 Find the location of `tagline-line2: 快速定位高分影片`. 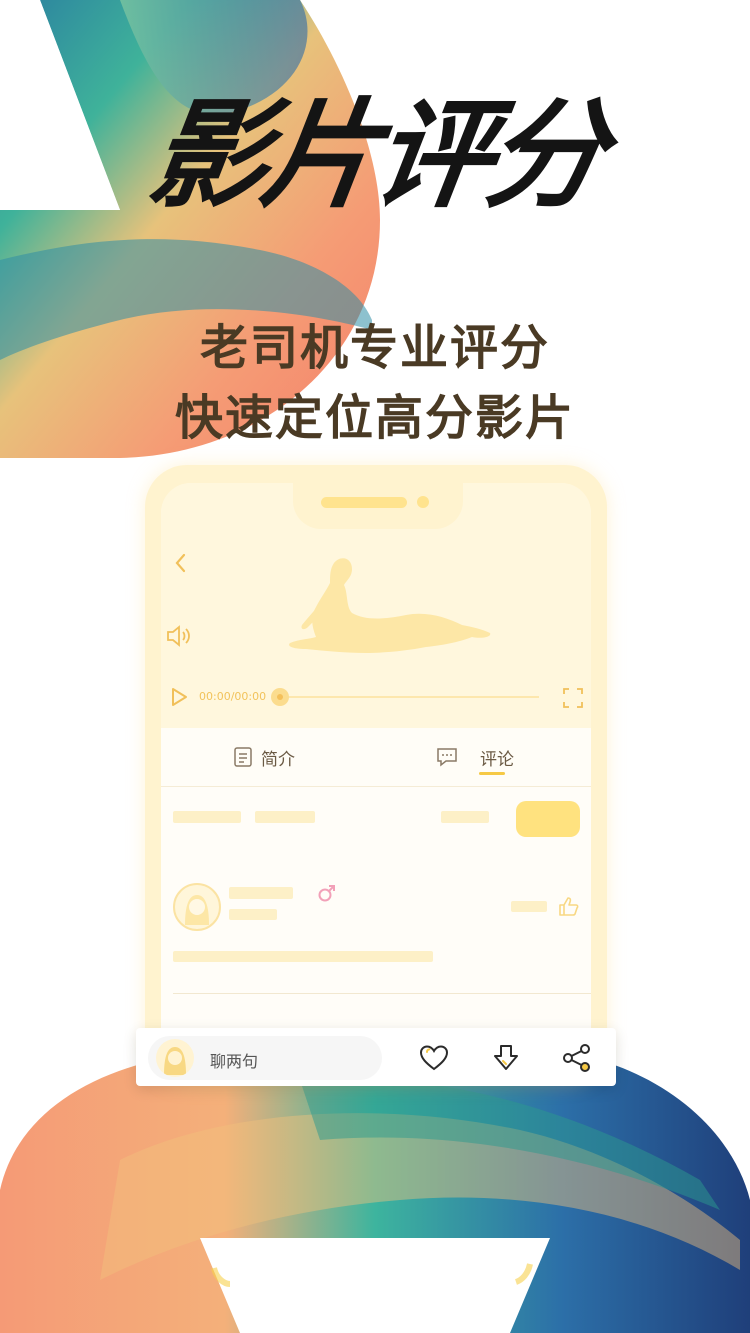

tagline-line2: 快速定位高分影片 is located at coordinates (374, 418).